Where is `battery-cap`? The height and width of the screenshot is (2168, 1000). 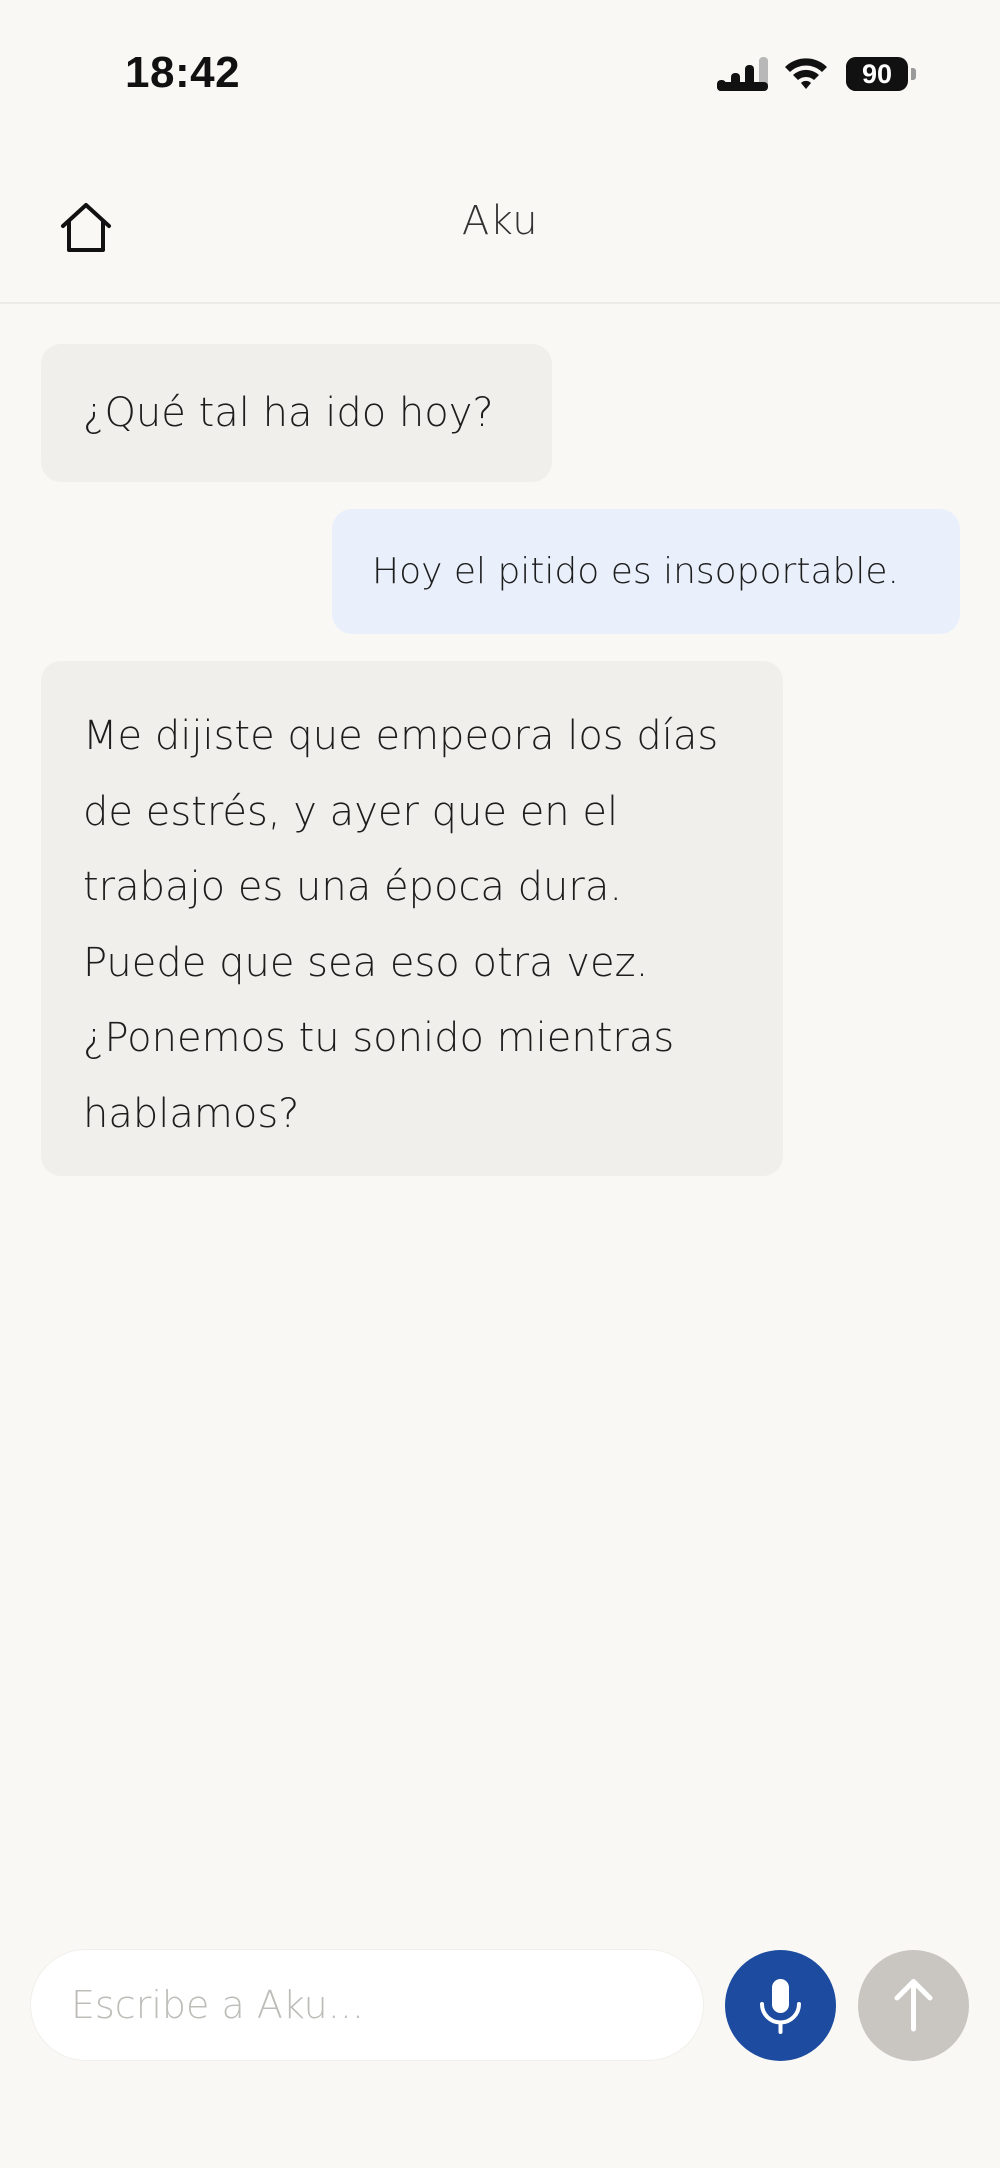
battery-cap is located at coordinates (913, 74).